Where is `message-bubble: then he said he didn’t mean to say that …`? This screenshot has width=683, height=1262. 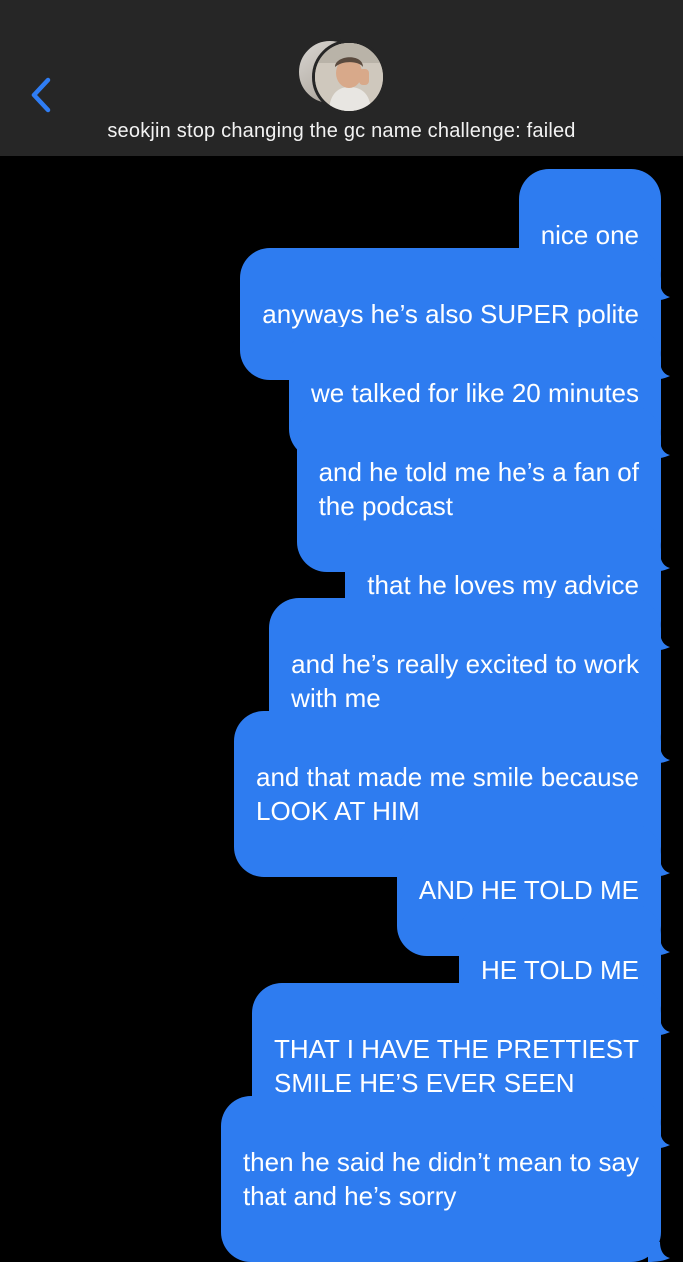 message-bubble: then he said he didn’t mean to say that … is located at coordinates (445, 1179).